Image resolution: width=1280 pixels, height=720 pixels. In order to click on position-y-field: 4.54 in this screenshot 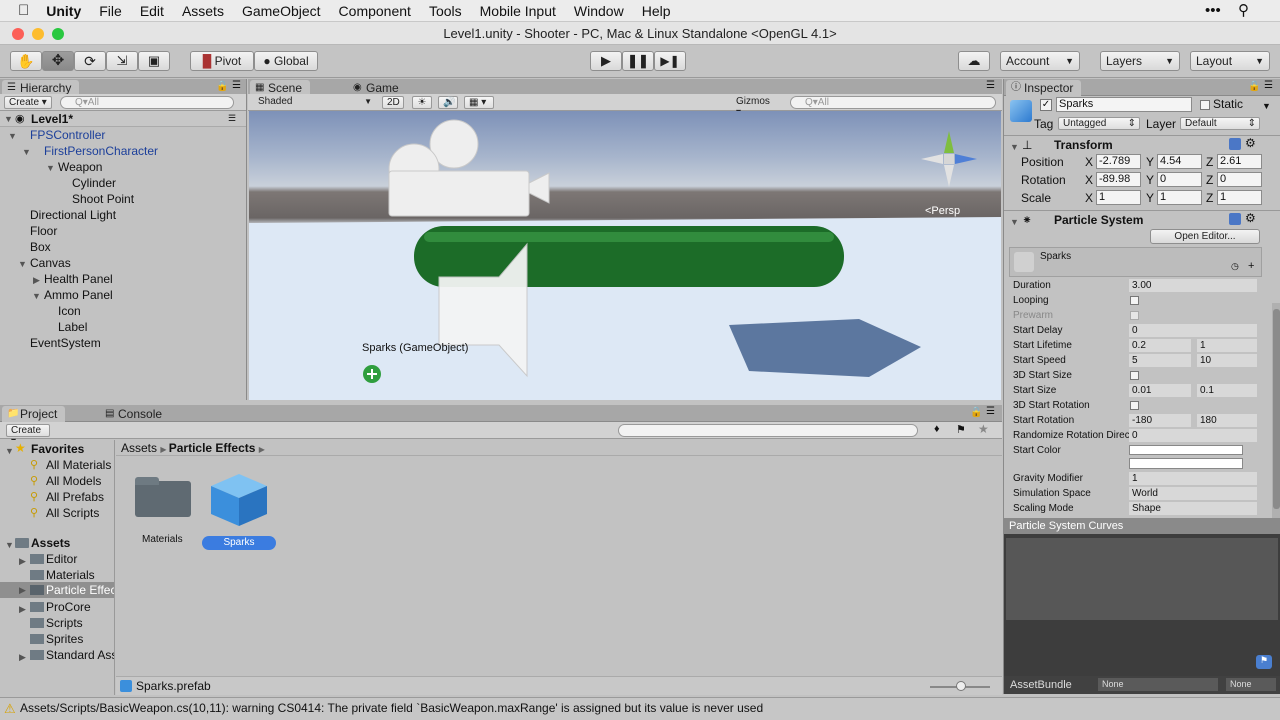, I will do `click(1179, 161)`.